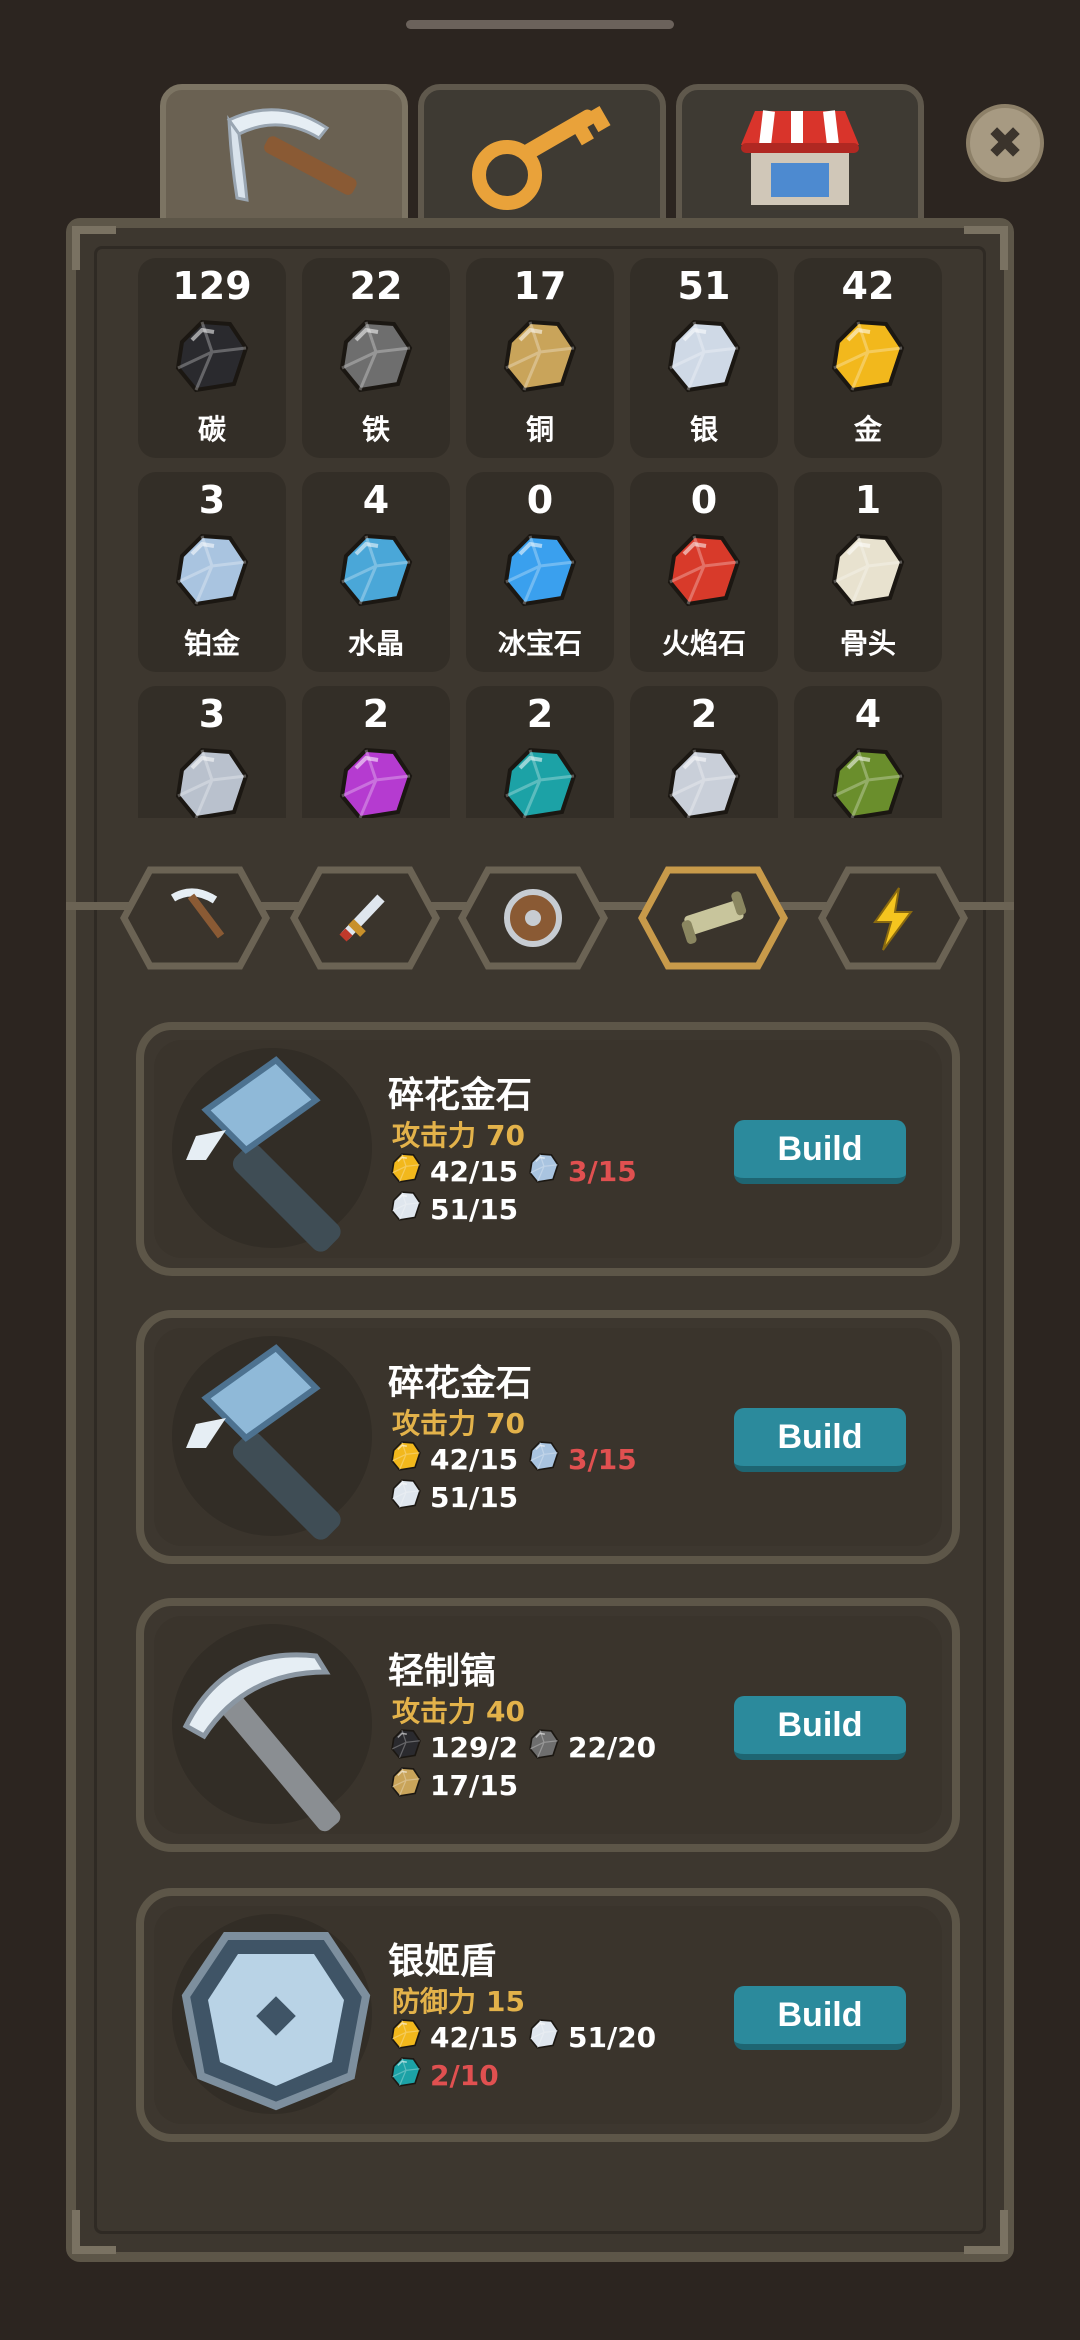 The height and width of the screenshot is (2340, 1080). What do you see at coordinates (893, 918) in the screenshot?
I see `category-lightning` at bounding box center [893, 918].